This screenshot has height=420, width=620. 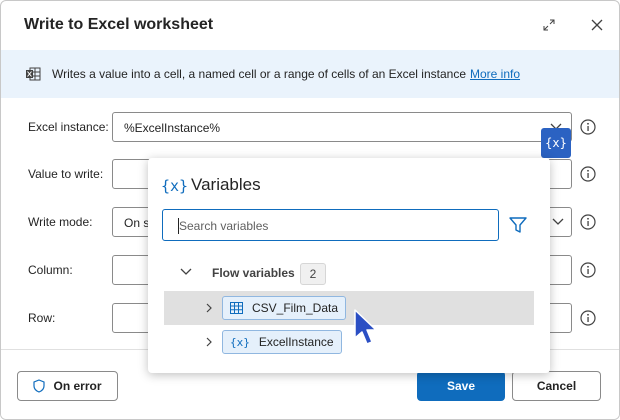 I want to click on flow-variables-label: Flow variables, so click(x=253, y=273).